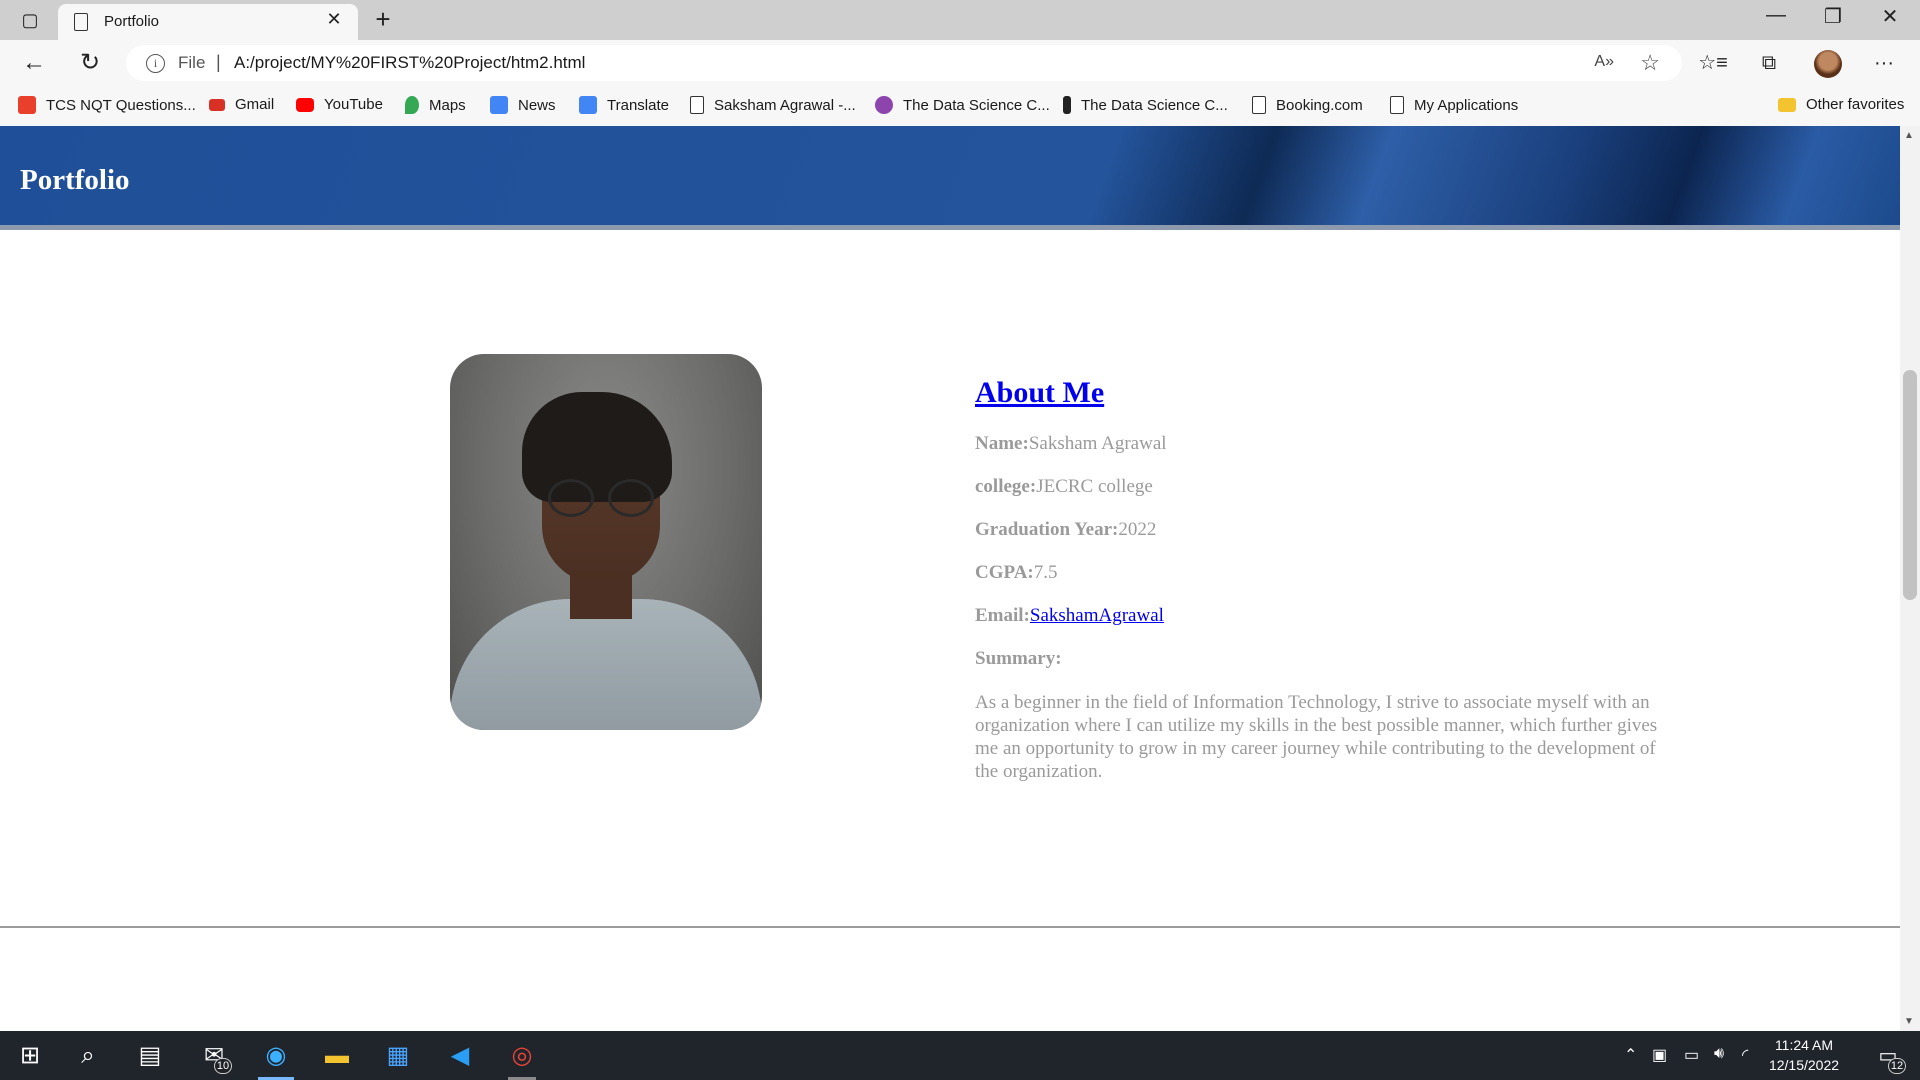 Image resolution: width=1920 pixels, height=1080 pixels. What do you see at coordinates (88, 1055) in the screenshot?
I see `search-icon: ⌕` at bounding box center [88, 1055].